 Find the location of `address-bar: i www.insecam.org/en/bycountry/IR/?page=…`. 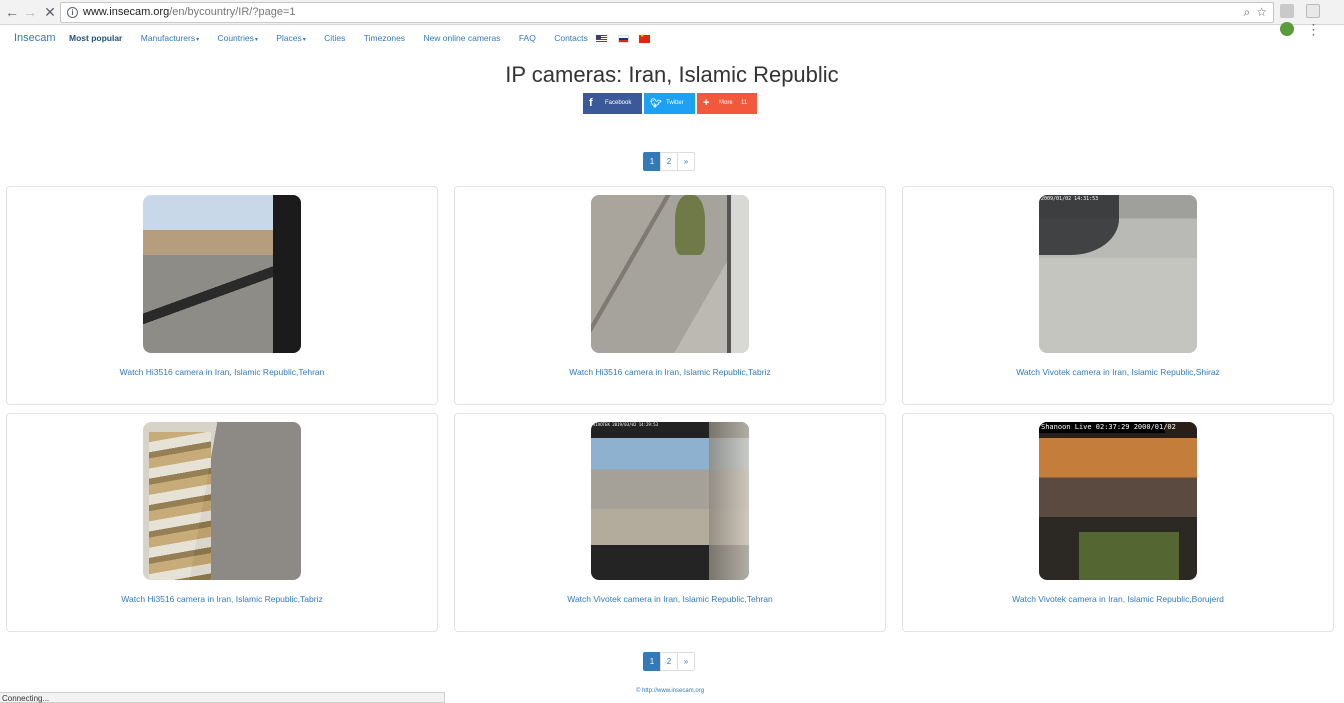

address-bar: i www.insecam.org/en/bycountry/IR/?page=… is located at coordinates (667, 12).